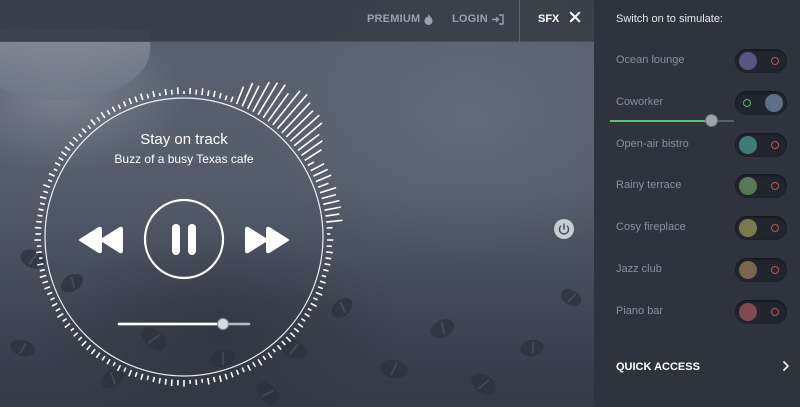 This screenshot has height=407, width=800. What do you see at coordinates (697, 228) in the screenshot?
I see `sound-row-cosy-fireplace: Cosy fireplace` at bounding box center [697, 228].